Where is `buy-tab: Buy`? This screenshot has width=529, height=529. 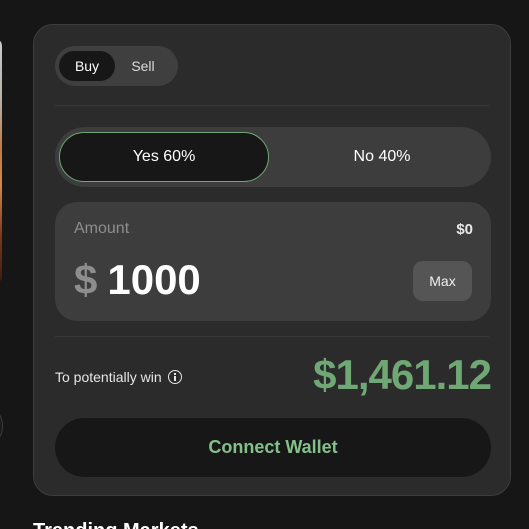
buy-tab: Buy is located at coordinates (87, 66).